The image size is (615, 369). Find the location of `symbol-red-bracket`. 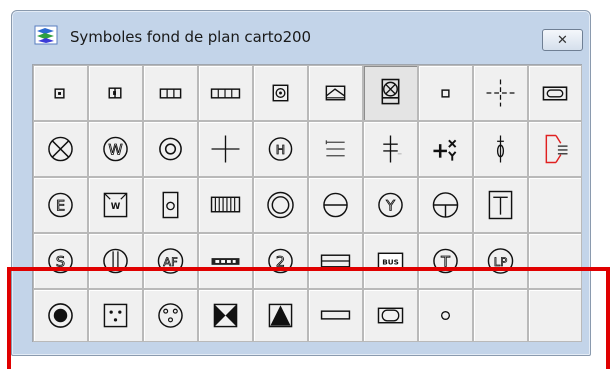

symbol-red-bracket is located at coordinates (555, 149).